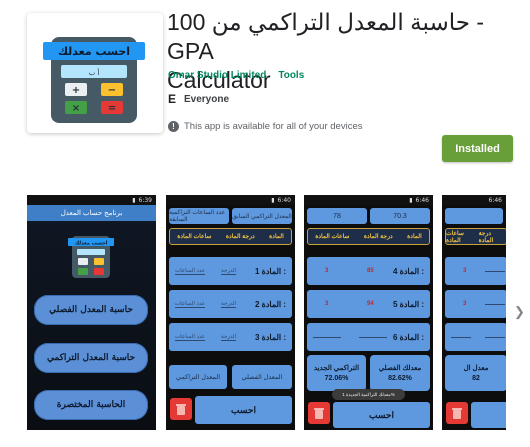  I want to click on subject-heading: المادة, so click(276, 237).